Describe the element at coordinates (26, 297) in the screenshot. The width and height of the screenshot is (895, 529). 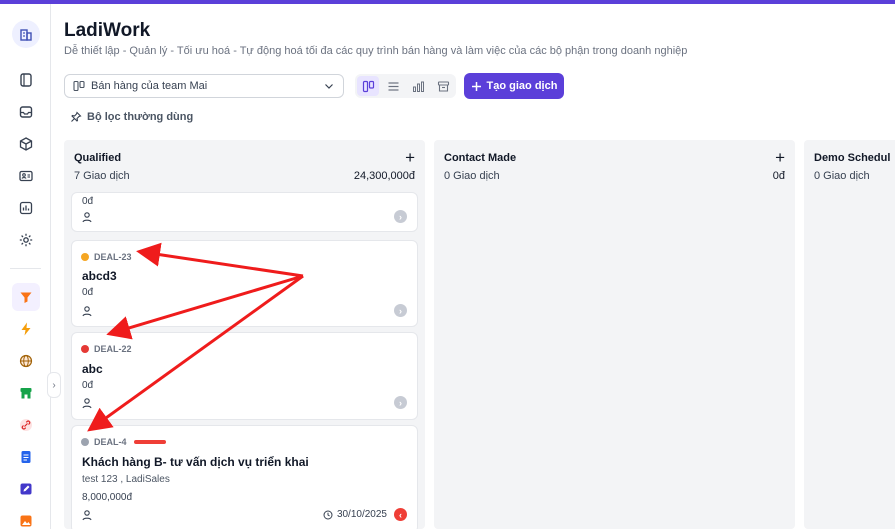
I see `funnel-icon` at that location.